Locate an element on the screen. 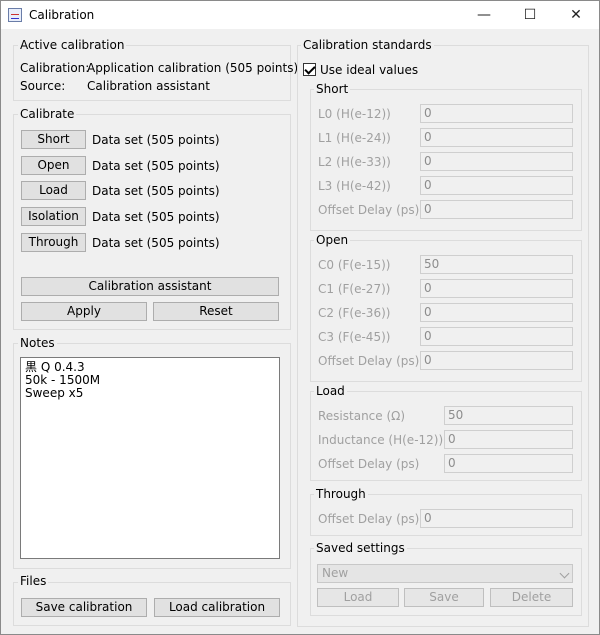 The height and width of the screenshot is (635, 600). short-l3-label: L3 (H(e-42)) is located at coordinates (354, 186).